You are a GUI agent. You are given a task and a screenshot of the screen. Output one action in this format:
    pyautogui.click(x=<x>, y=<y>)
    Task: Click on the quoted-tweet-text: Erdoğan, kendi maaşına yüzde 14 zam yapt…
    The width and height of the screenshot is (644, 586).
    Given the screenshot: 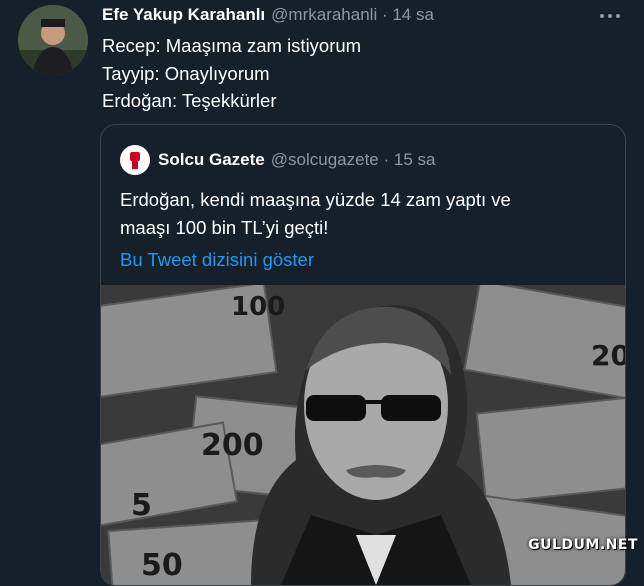 What is the action you would take?
    pyautogui.click(x=365, y=214)
    